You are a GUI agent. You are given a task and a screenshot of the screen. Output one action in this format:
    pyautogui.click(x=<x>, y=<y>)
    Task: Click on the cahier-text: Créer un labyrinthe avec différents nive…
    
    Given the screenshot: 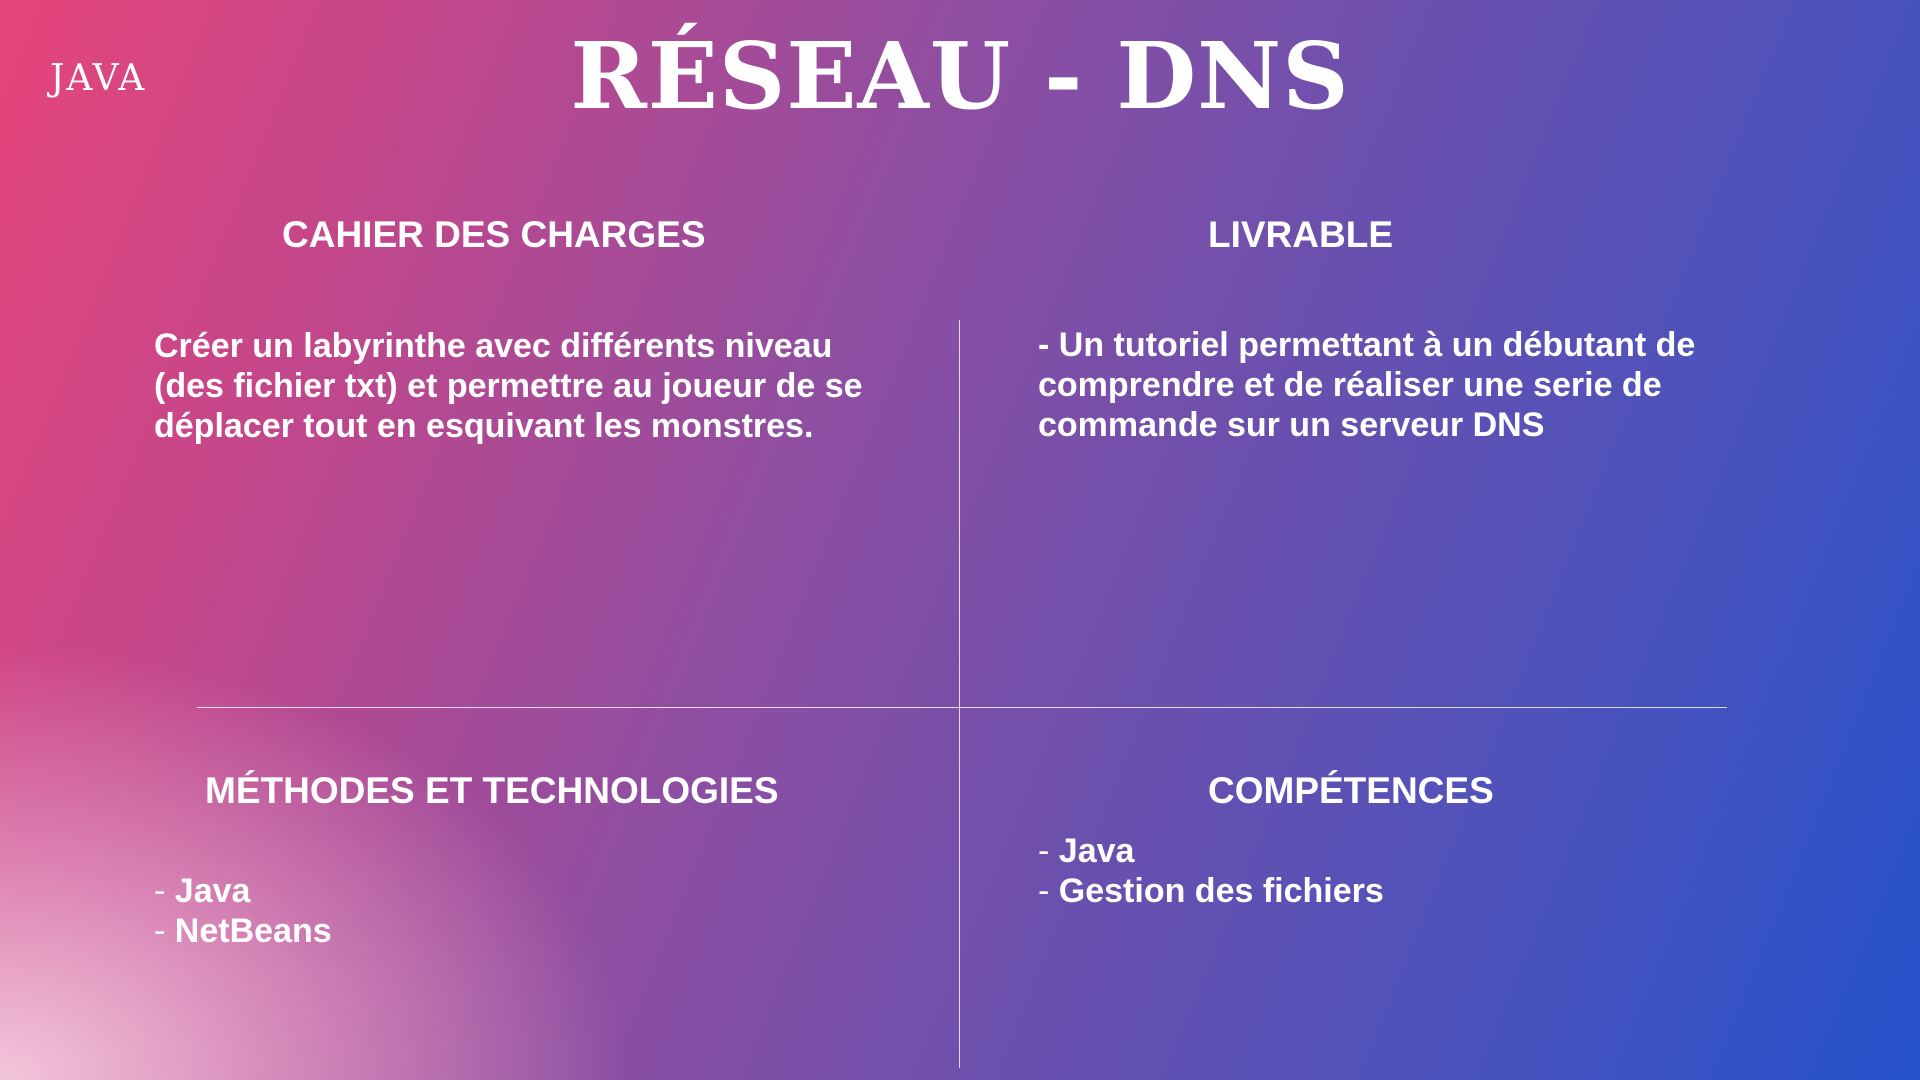 What is the action you would take?
    pyautogui.click(x=508, y=386)
    